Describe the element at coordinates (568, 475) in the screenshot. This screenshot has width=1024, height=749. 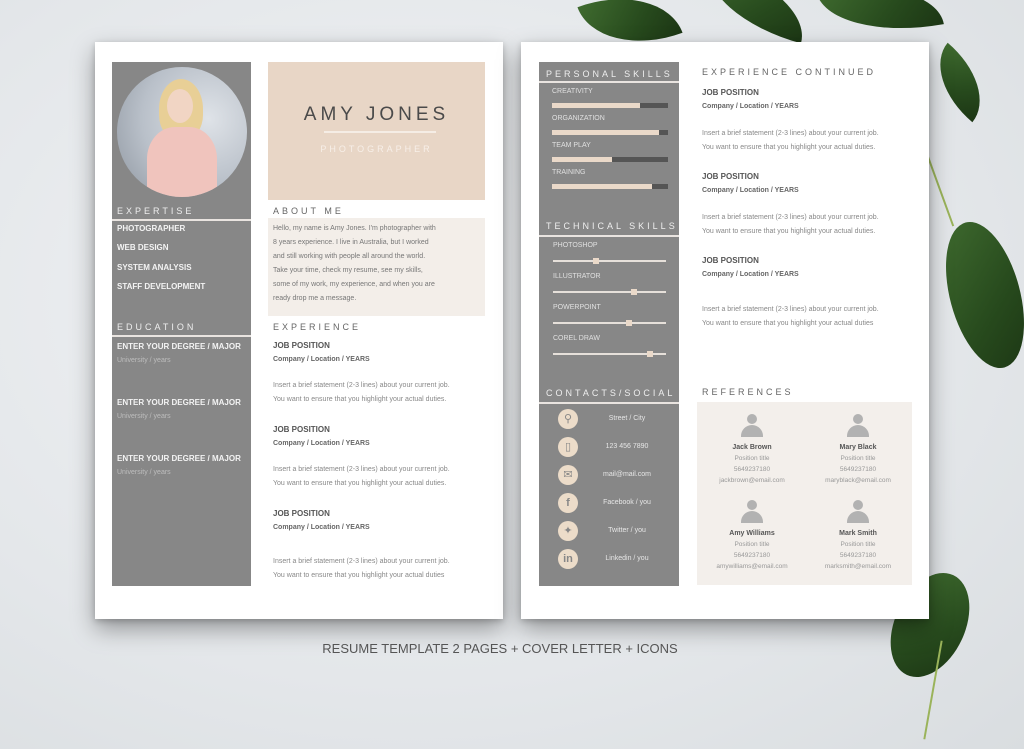
I see `mail-icon: ✉` at that location.